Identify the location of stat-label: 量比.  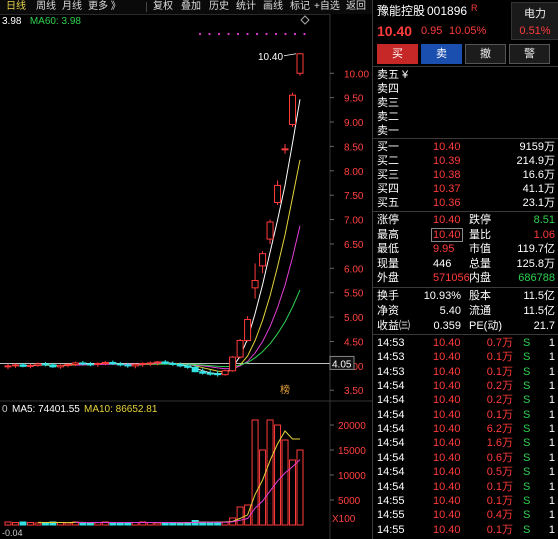
(480, 234).